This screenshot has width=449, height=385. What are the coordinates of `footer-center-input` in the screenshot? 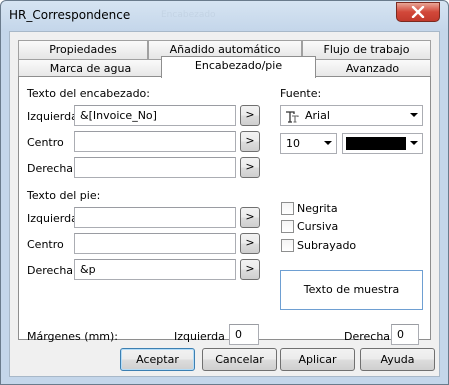 It's located at (155, 243).